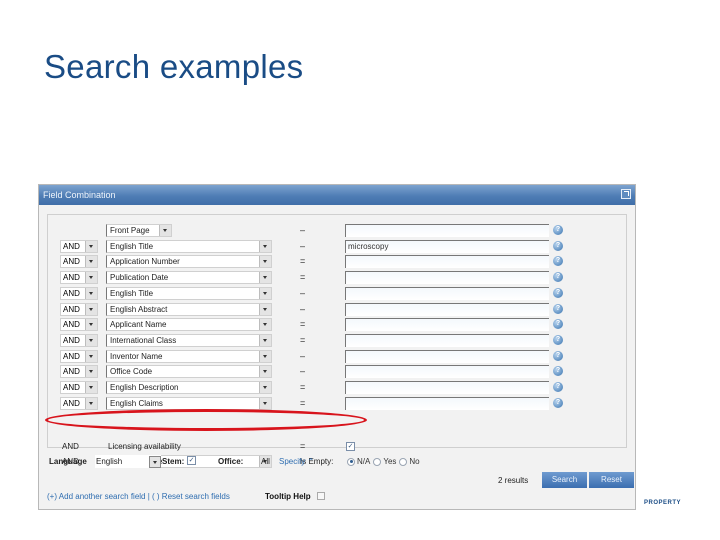 This screenshot has height=540, width=720. What do you see at coordinates (189, 403) in the screenshot?
I see `field-select: English Claims` at bounding box center [189, 403].